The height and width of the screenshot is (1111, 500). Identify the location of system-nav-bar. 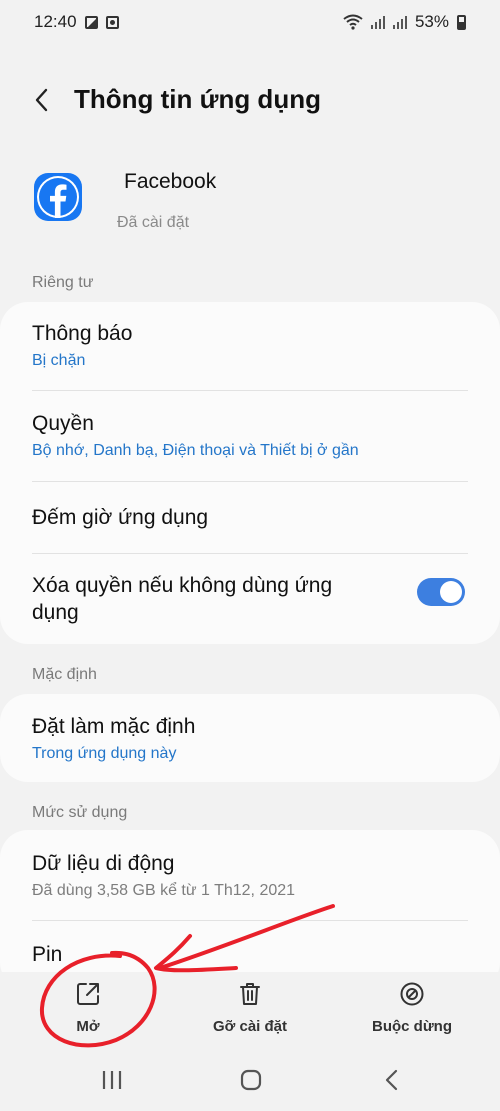
(250, 1080).